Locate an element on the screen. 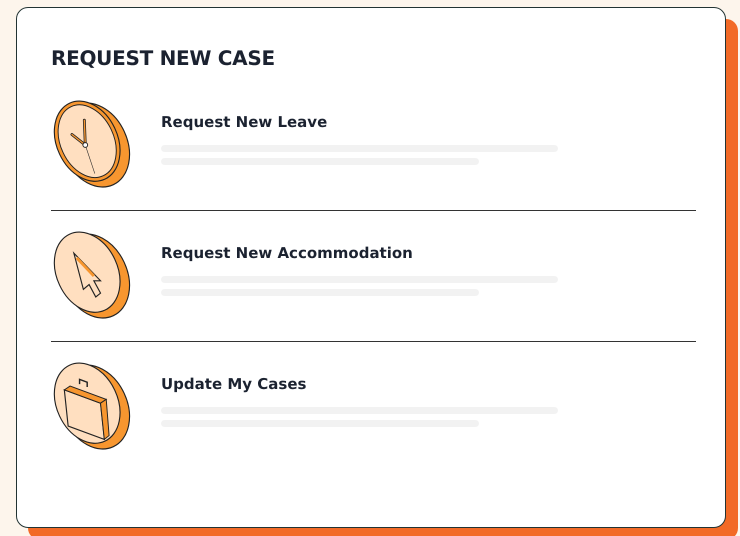 Image resolution: width=740 pixels, height=536 pixels. card-title: REQUEST NEW CASE is located at coordinates (163, 58).